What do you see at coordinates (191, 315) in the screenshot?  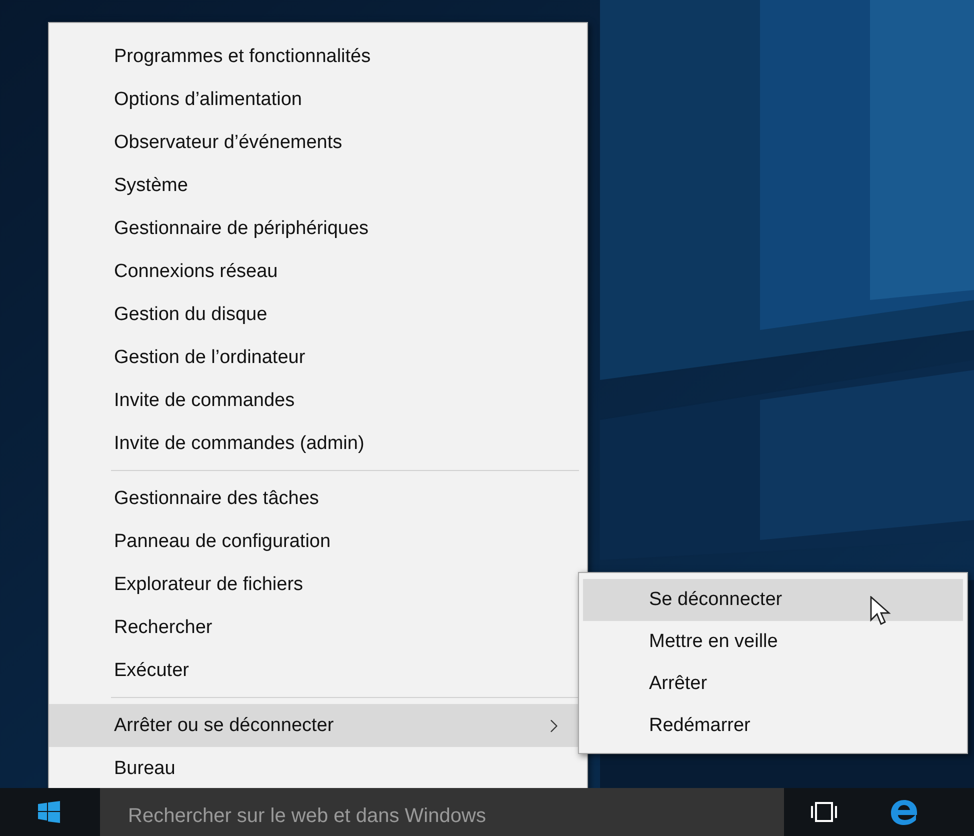 I see `menu-item-label: Gestion du disque` at bounding box center [191, 315].